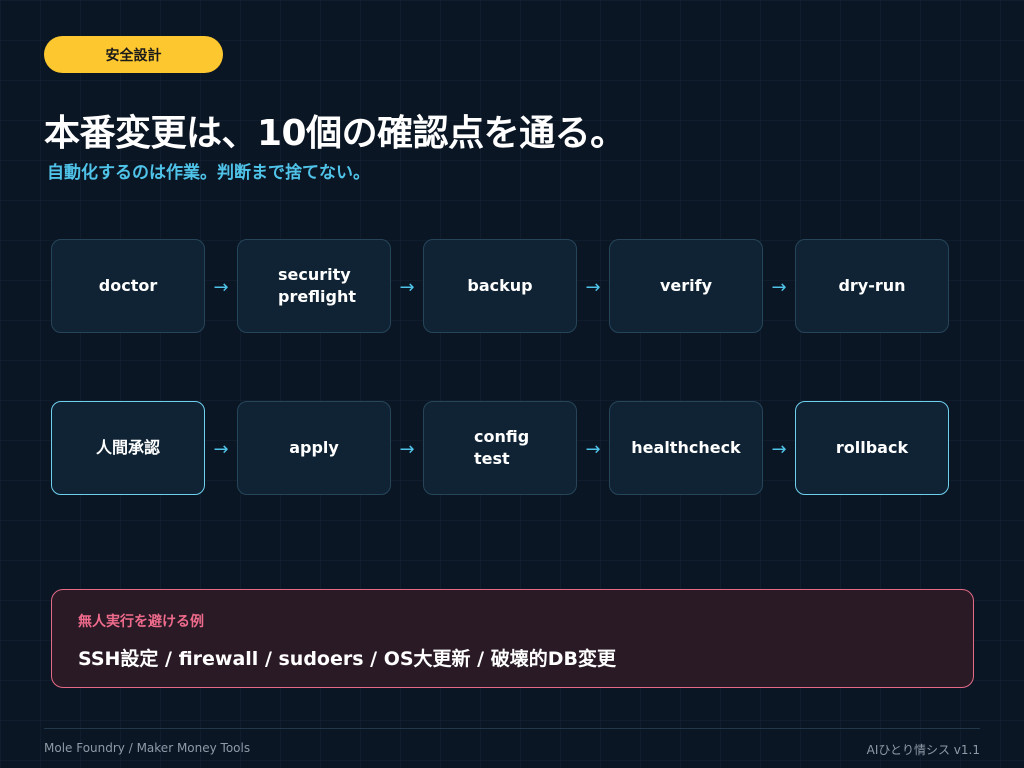  I want to click on step-label: doctor, so click(128, 285).